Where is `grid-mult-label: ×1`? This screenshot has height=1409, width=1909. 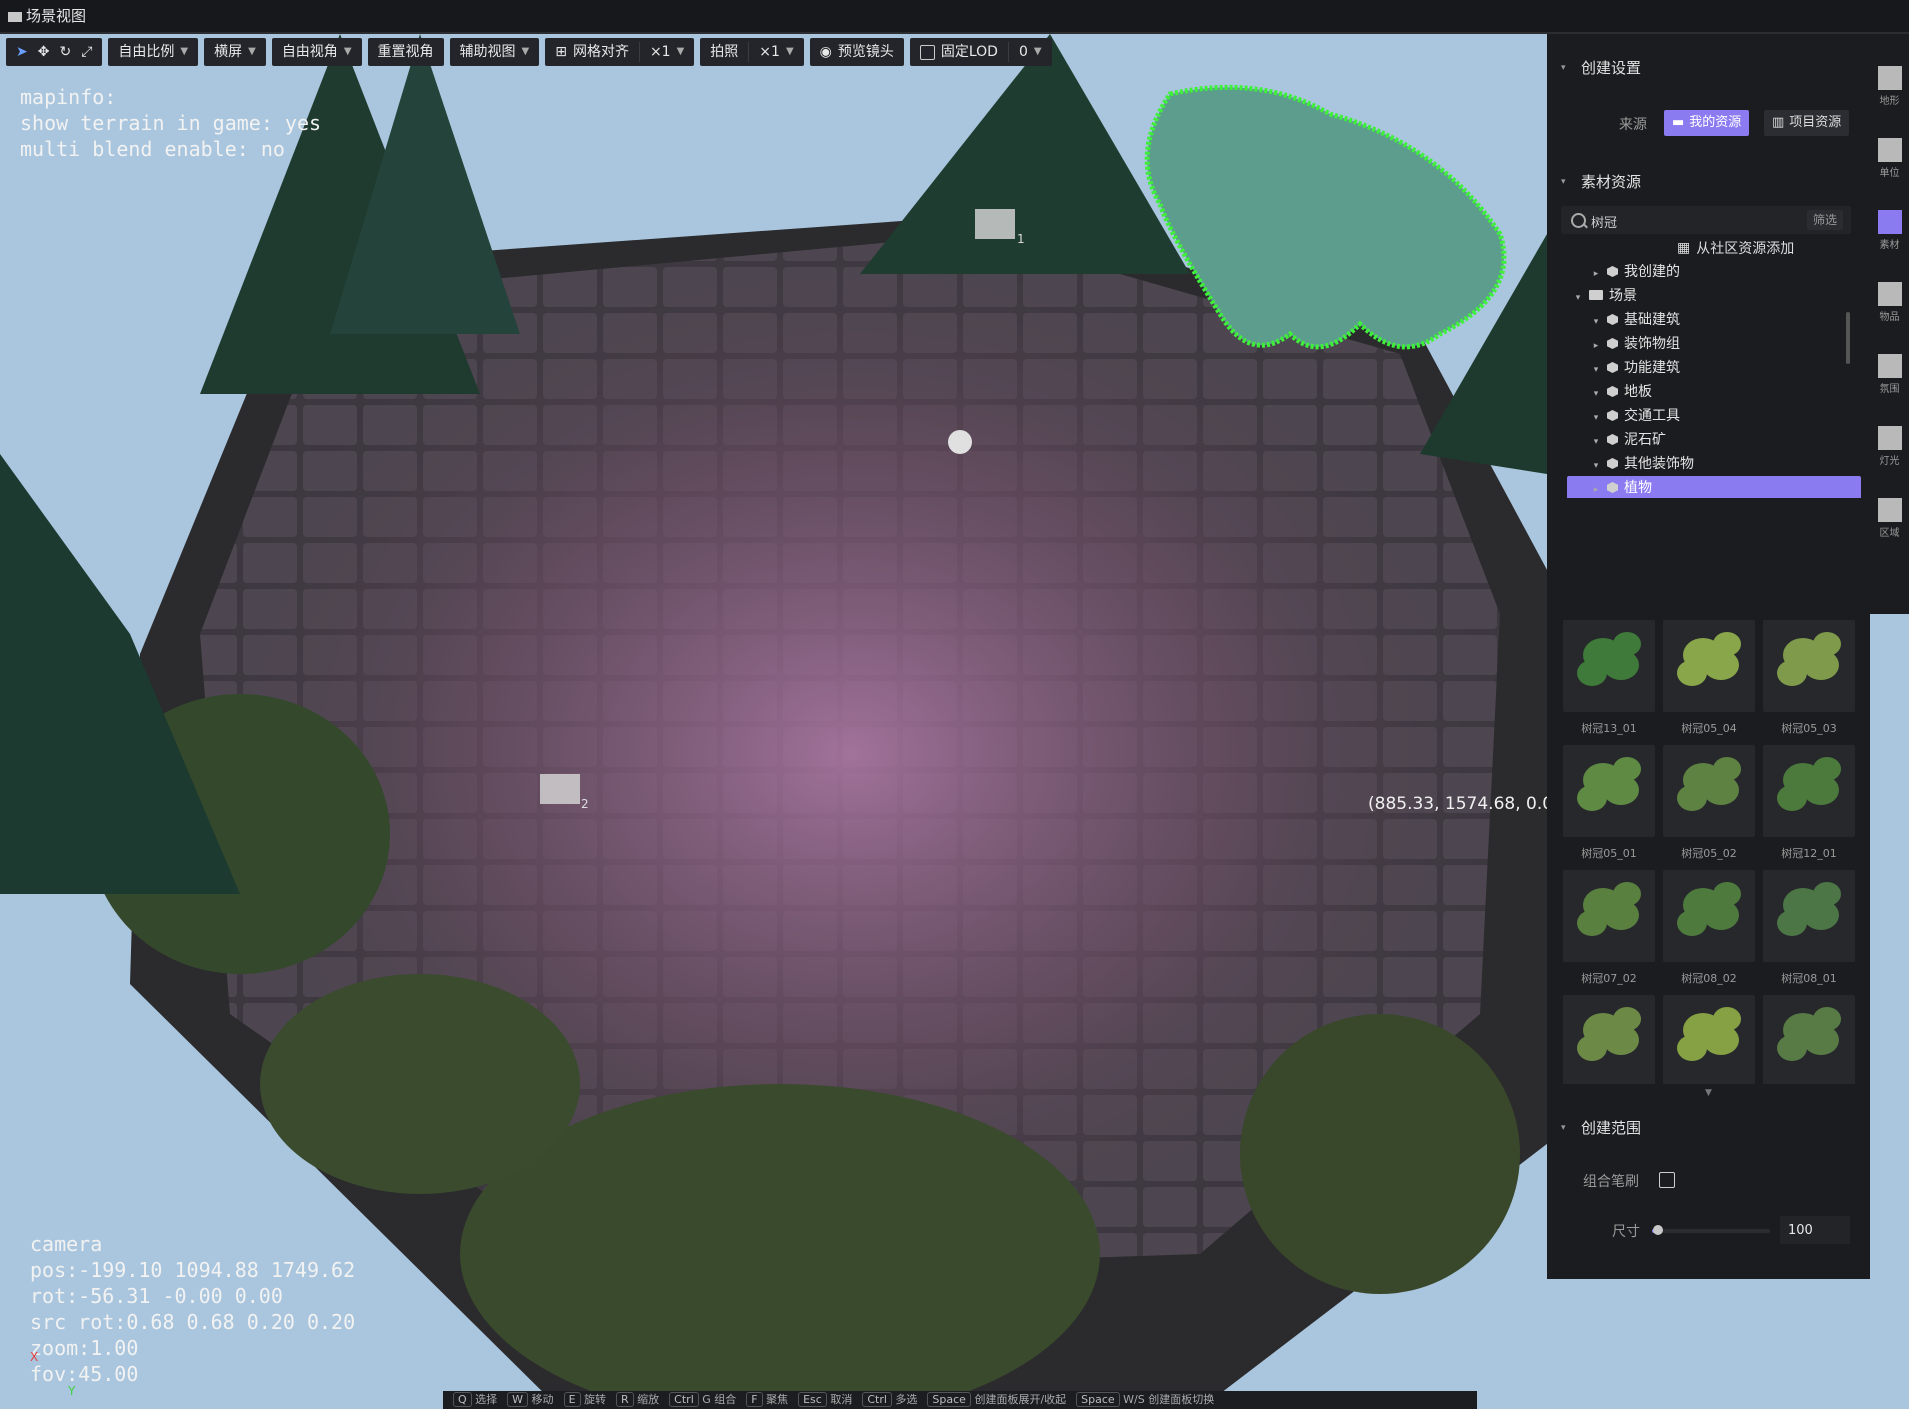 grid-mult-label: ×1 is located at coordinates (660, 52).